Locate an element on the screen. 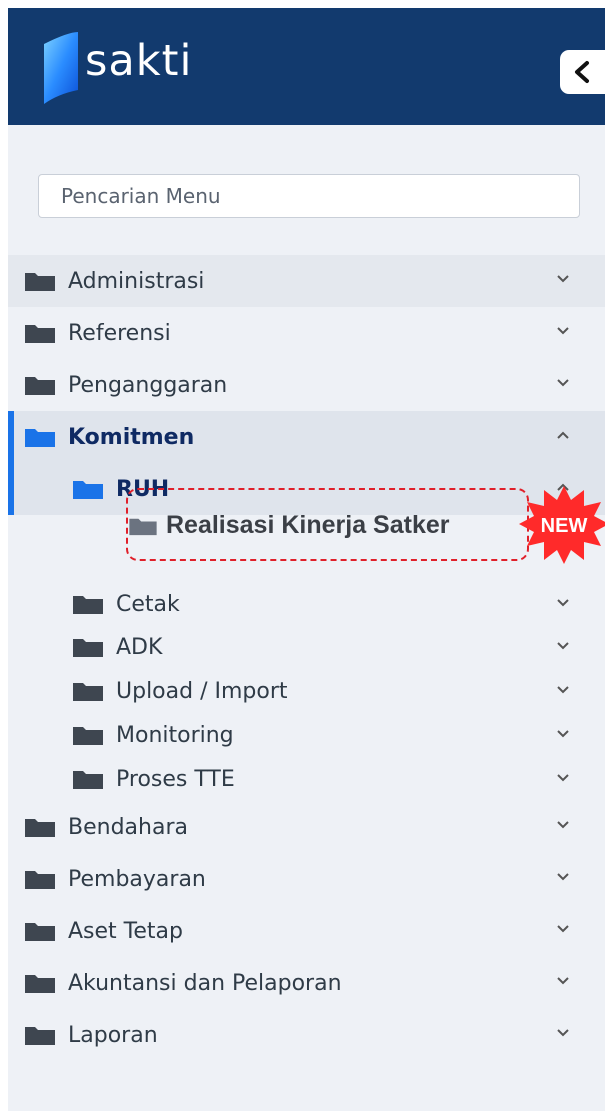 The height and width of the screenshot is (1111, 605). new-badge: NEW is located at coordinates (562, 525).